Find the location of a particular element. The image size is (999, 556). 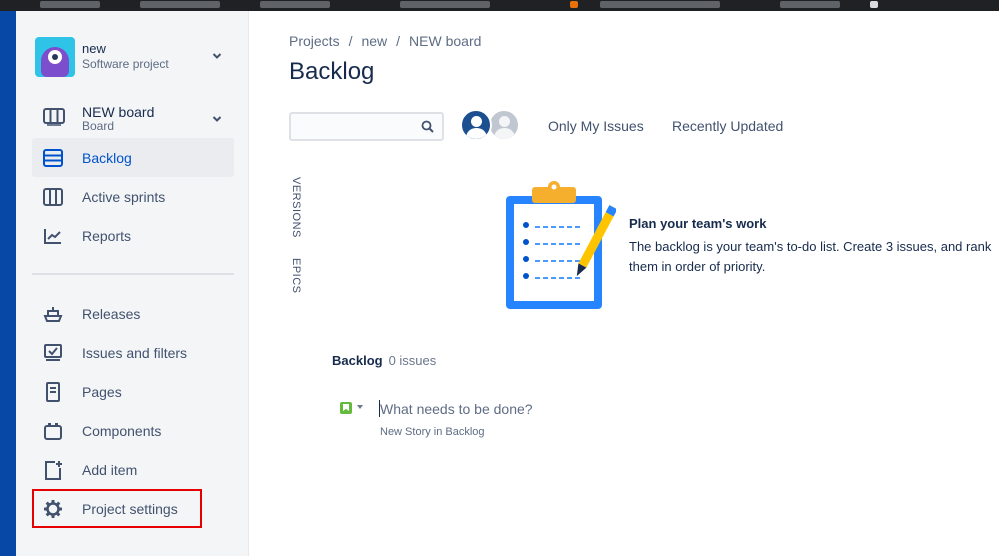

sidebar-item-releases: Releases is located at coordinates (133, 313).